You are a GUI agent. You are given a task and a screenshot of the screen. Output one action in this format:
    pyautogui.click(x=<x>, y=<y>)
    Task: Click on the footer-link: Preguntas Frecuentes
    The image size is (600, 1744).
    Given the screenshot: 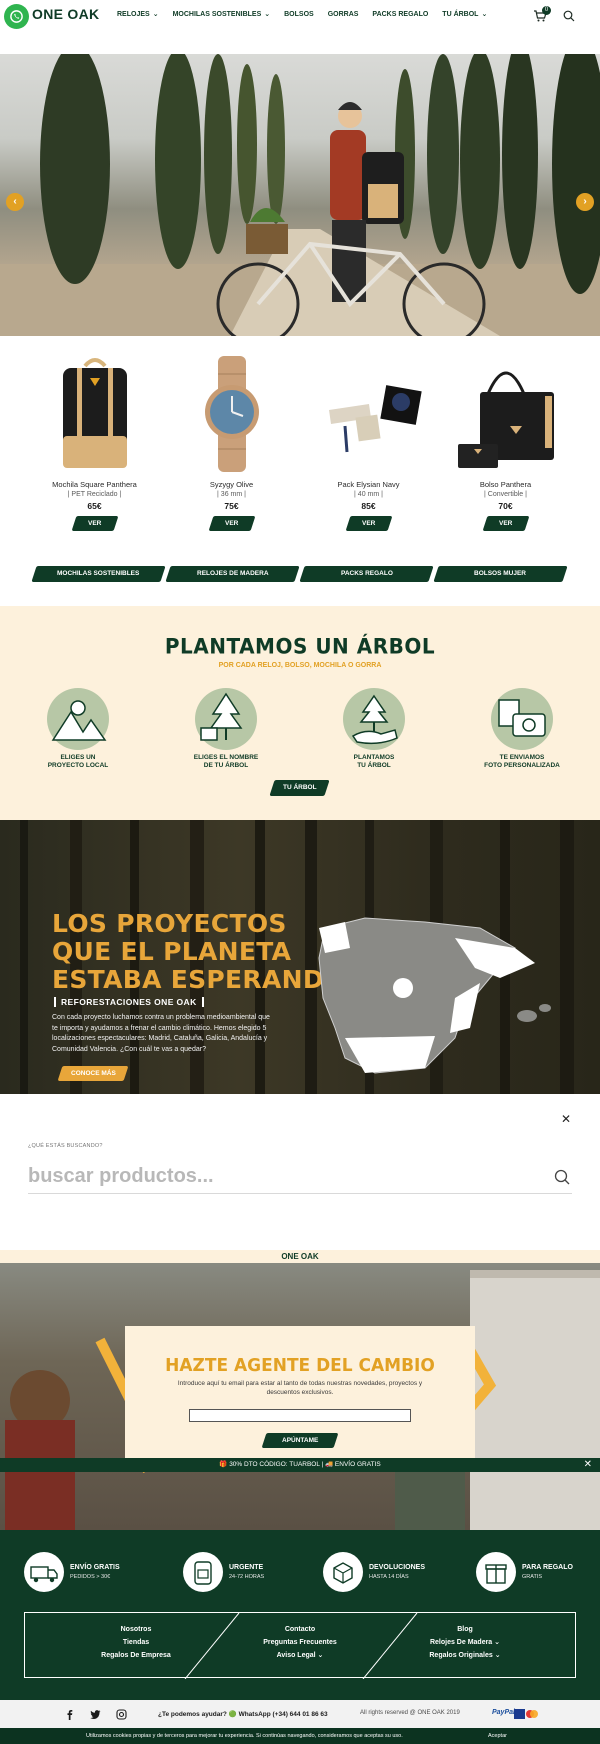 What is the action you would take?
    pyautogui.click(x=300, y=1642)
    